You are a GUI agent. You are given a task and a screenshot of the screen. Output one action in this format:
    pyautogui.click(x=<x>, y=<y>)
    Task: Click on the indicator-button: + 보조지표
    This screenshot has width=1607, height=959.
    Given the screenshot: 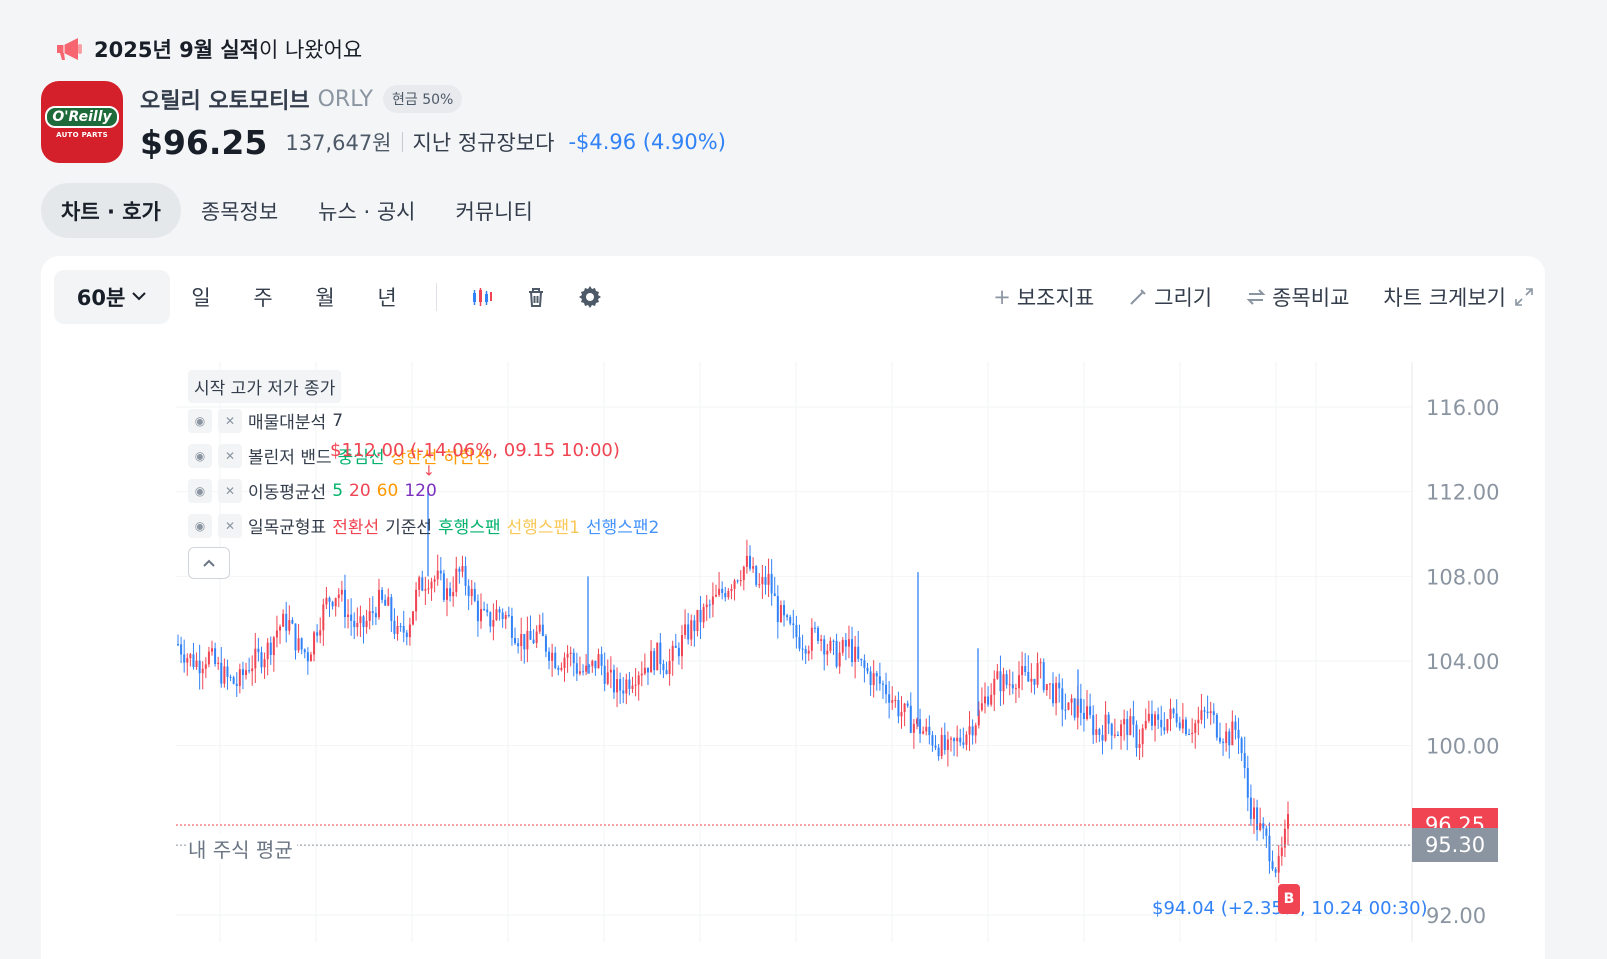 What is the action you would take?
    pyautogui.click(x=1043, y=297)
    